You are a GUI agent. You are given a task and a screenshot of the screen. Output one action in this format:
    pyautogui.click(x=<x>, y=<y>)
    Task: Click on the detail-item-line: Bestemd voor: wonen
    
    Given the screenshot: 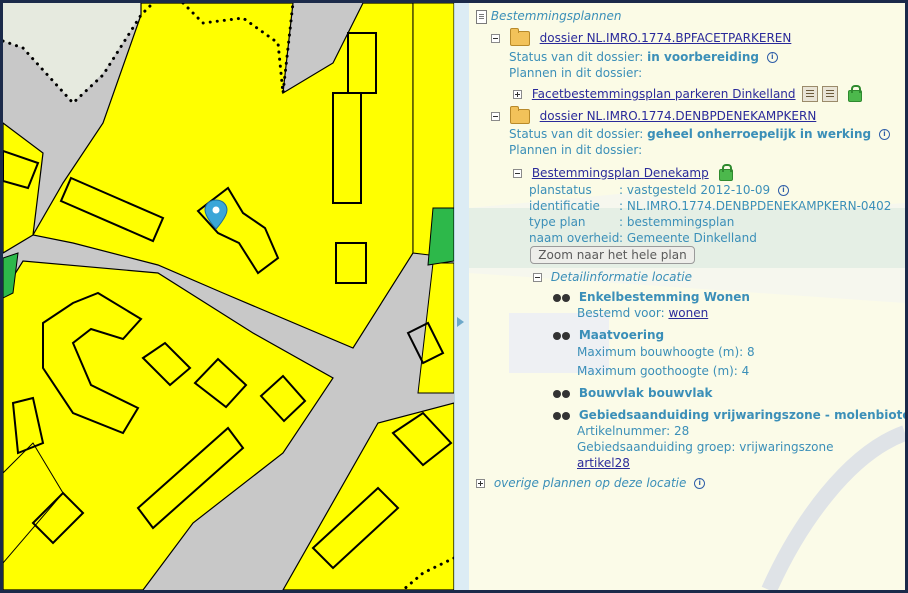 What is the action you would take?
    pyautogui.click(x=642, y=313)
    